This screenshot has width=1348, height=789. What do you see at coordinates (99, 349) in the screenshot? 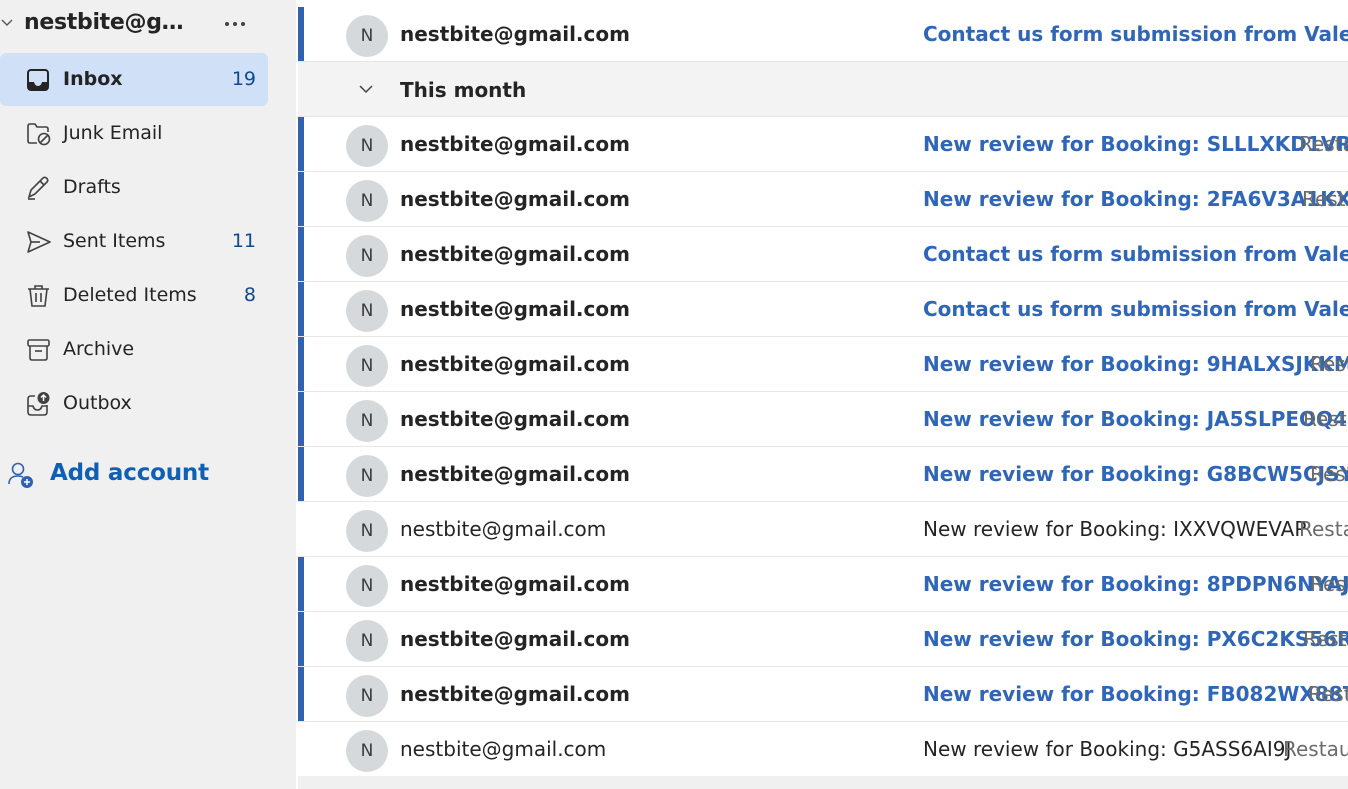
I see `folder-label: Archive` at bounding box center [99, 349].